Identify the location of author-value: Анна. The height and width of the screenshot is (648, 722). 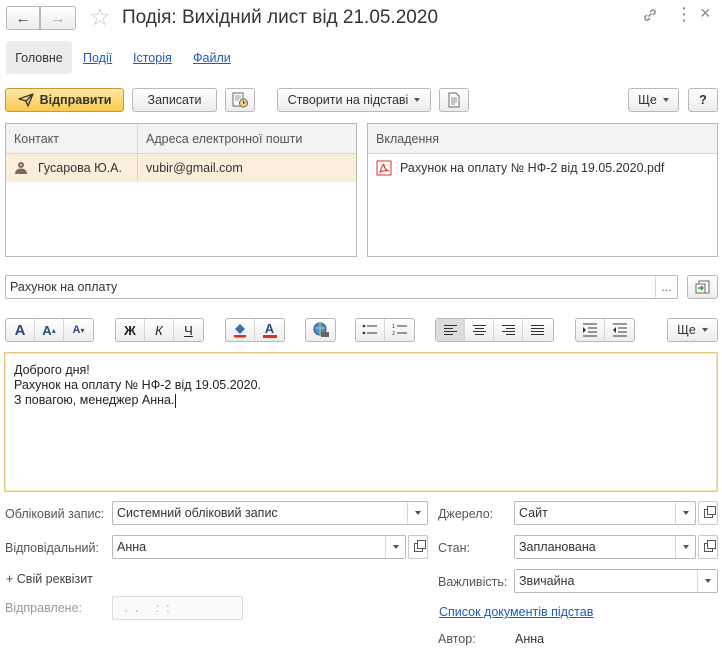
(530, 639).